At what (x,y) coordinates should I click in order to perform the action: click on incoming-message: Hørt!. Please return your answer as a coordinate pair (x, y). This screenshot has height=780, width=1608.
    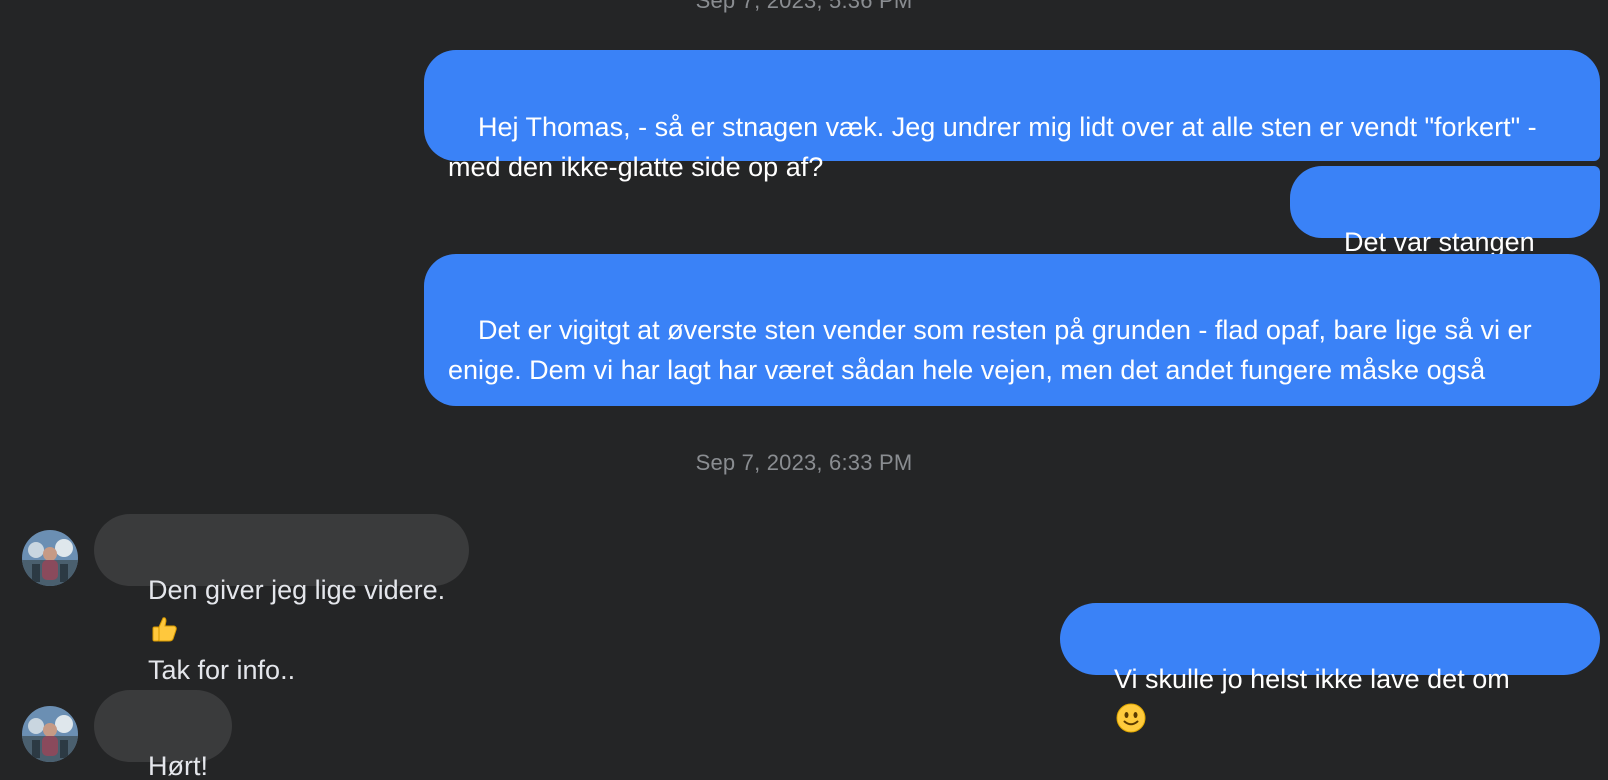
    Looking at the image, I should click on (163, 735).